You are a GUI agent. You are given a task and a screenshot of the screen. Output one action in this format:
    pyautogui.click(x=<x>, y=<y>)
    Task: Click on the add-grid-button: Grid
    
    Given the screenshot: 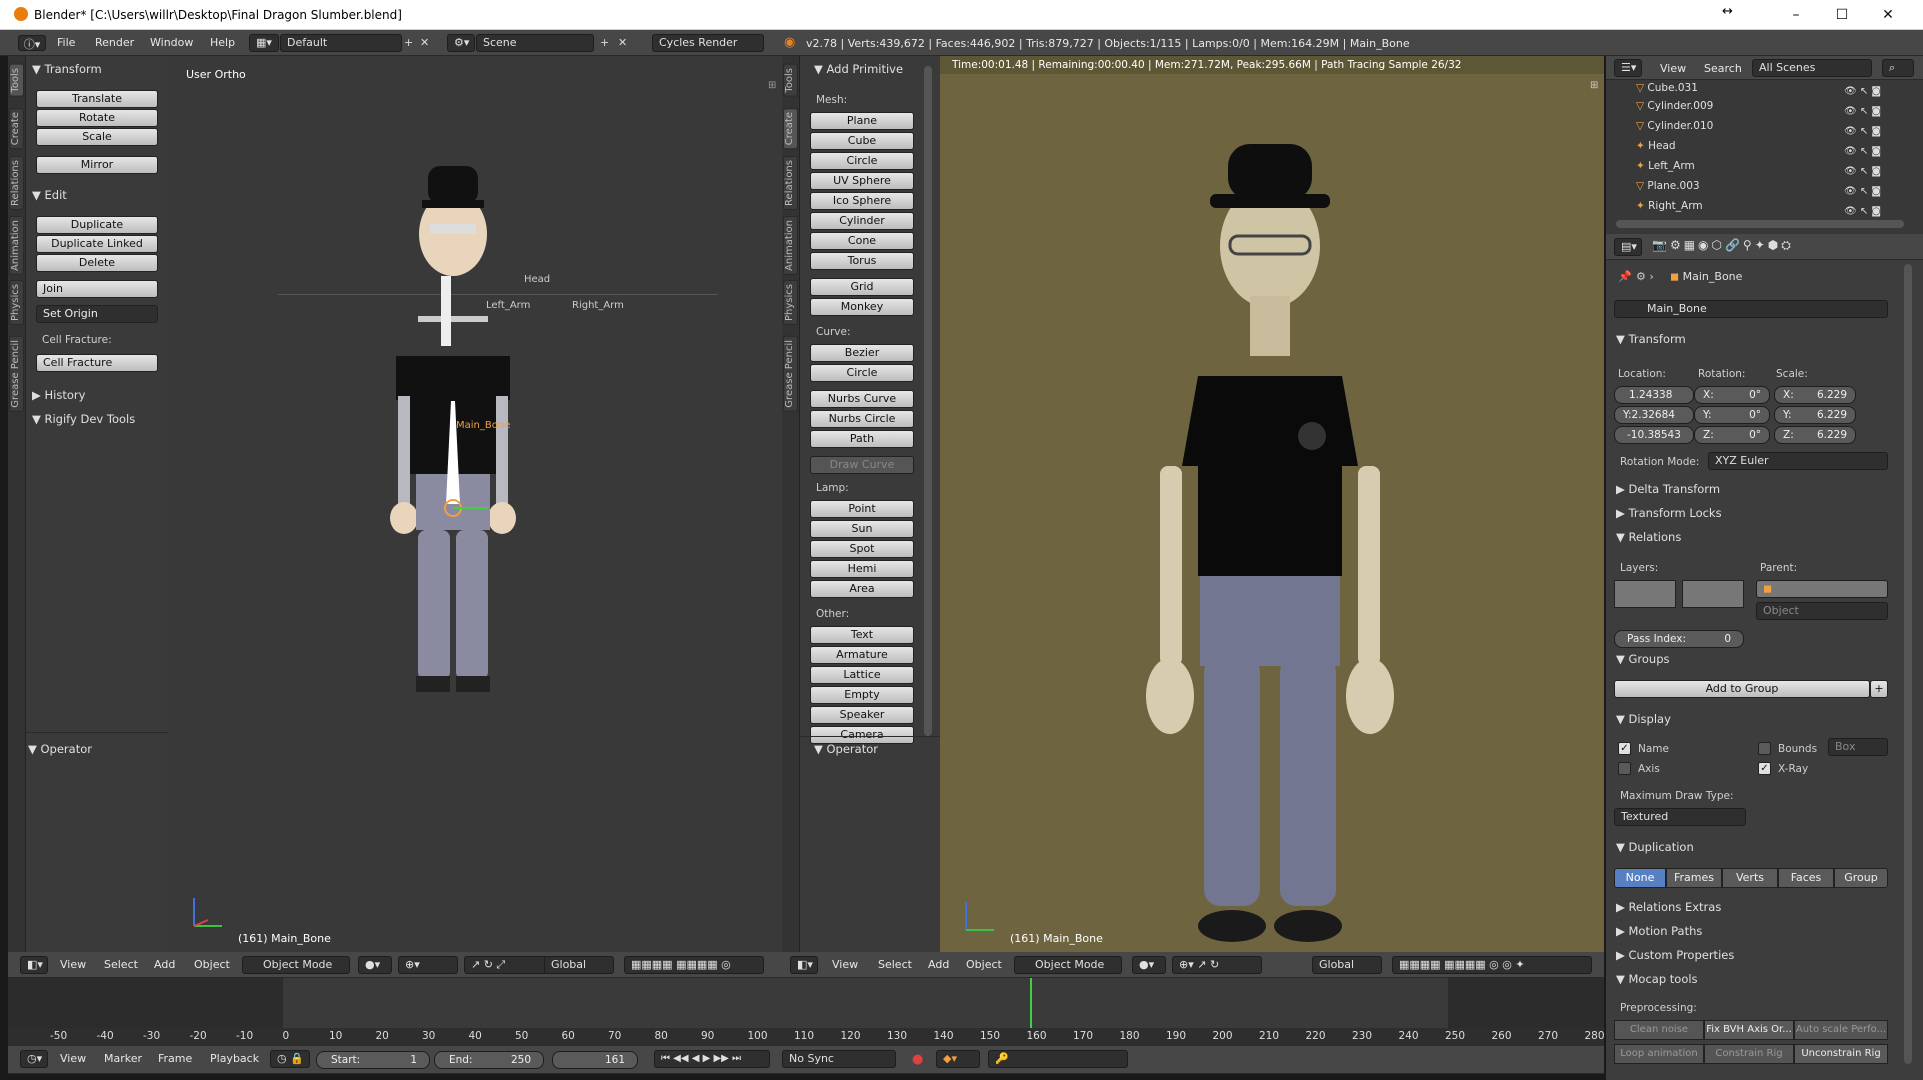 What is the action you would take?
    pyautogui.click(x=862, y=287)
    